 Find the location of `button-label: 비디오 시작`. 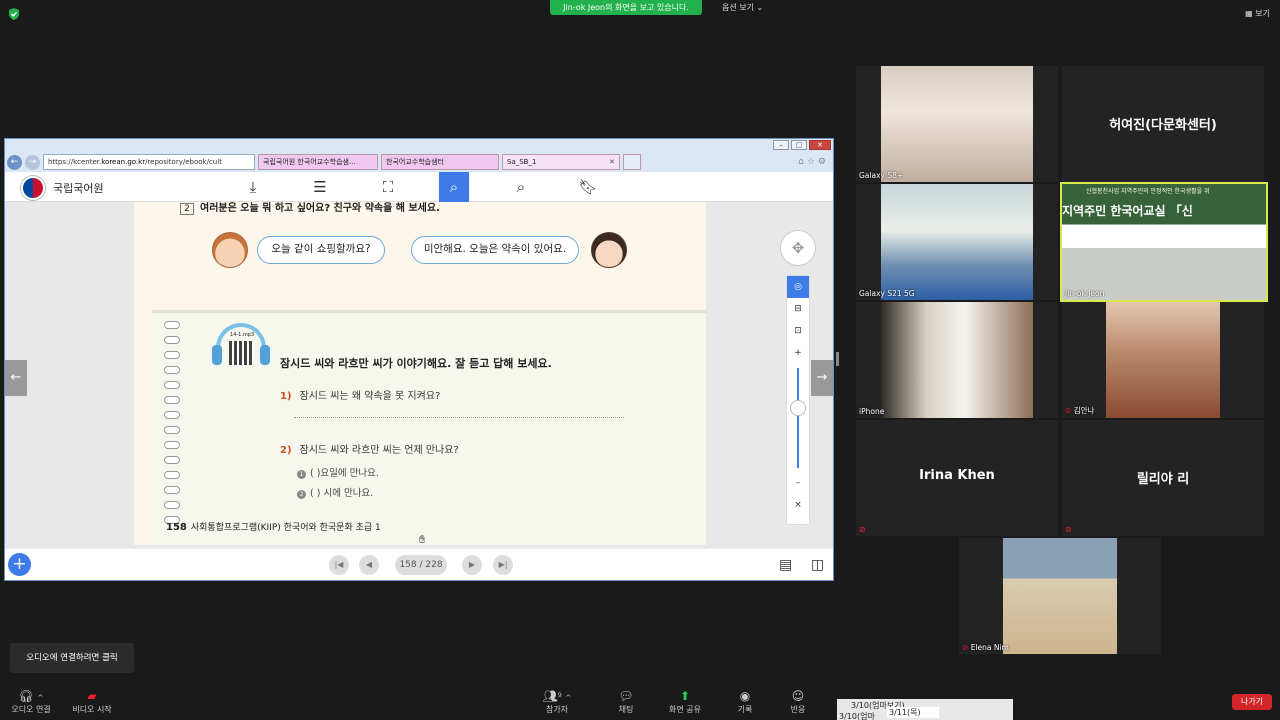

button-label: 비디오 시작 is located at coordinates (92, 709).